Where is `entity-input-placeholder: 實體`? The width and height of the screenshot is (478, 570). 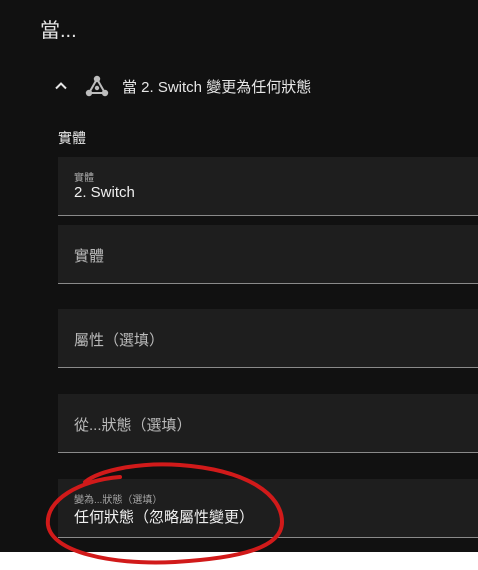
entity-input-placeholder: 實體 is located at coordinates (89, 256).